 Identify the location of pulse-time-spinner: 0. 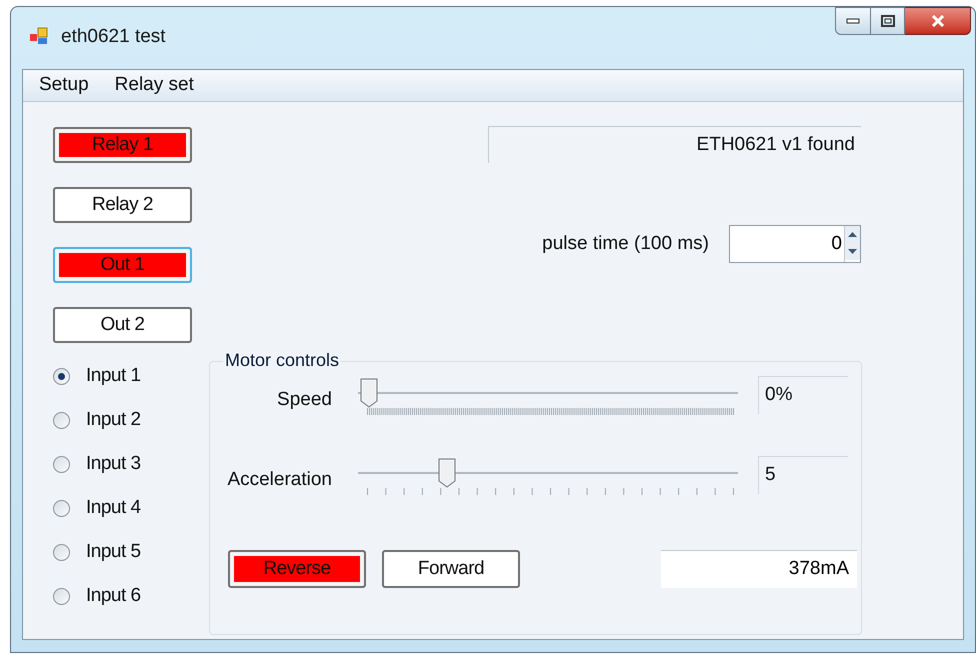
(795, 244).